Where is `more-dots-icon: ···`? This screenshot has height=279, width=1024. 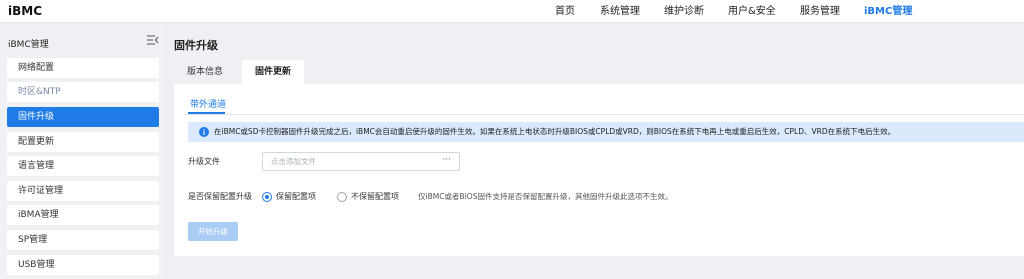
more-dots-icon: ··· is located at coordinates (446, 160).